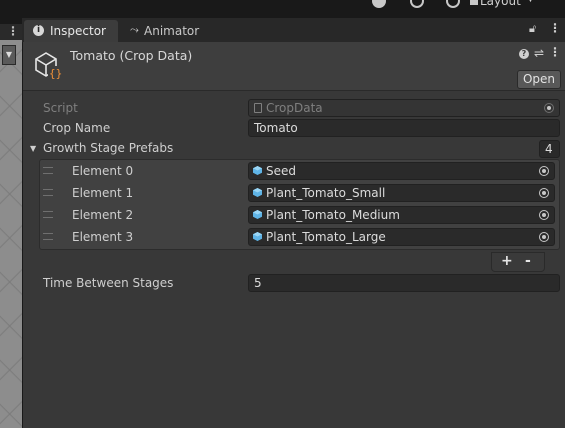  Describe the element at coordinates (33, 148) in the screenshot. I see `foldout-arrow-icon: ▼` at that location.